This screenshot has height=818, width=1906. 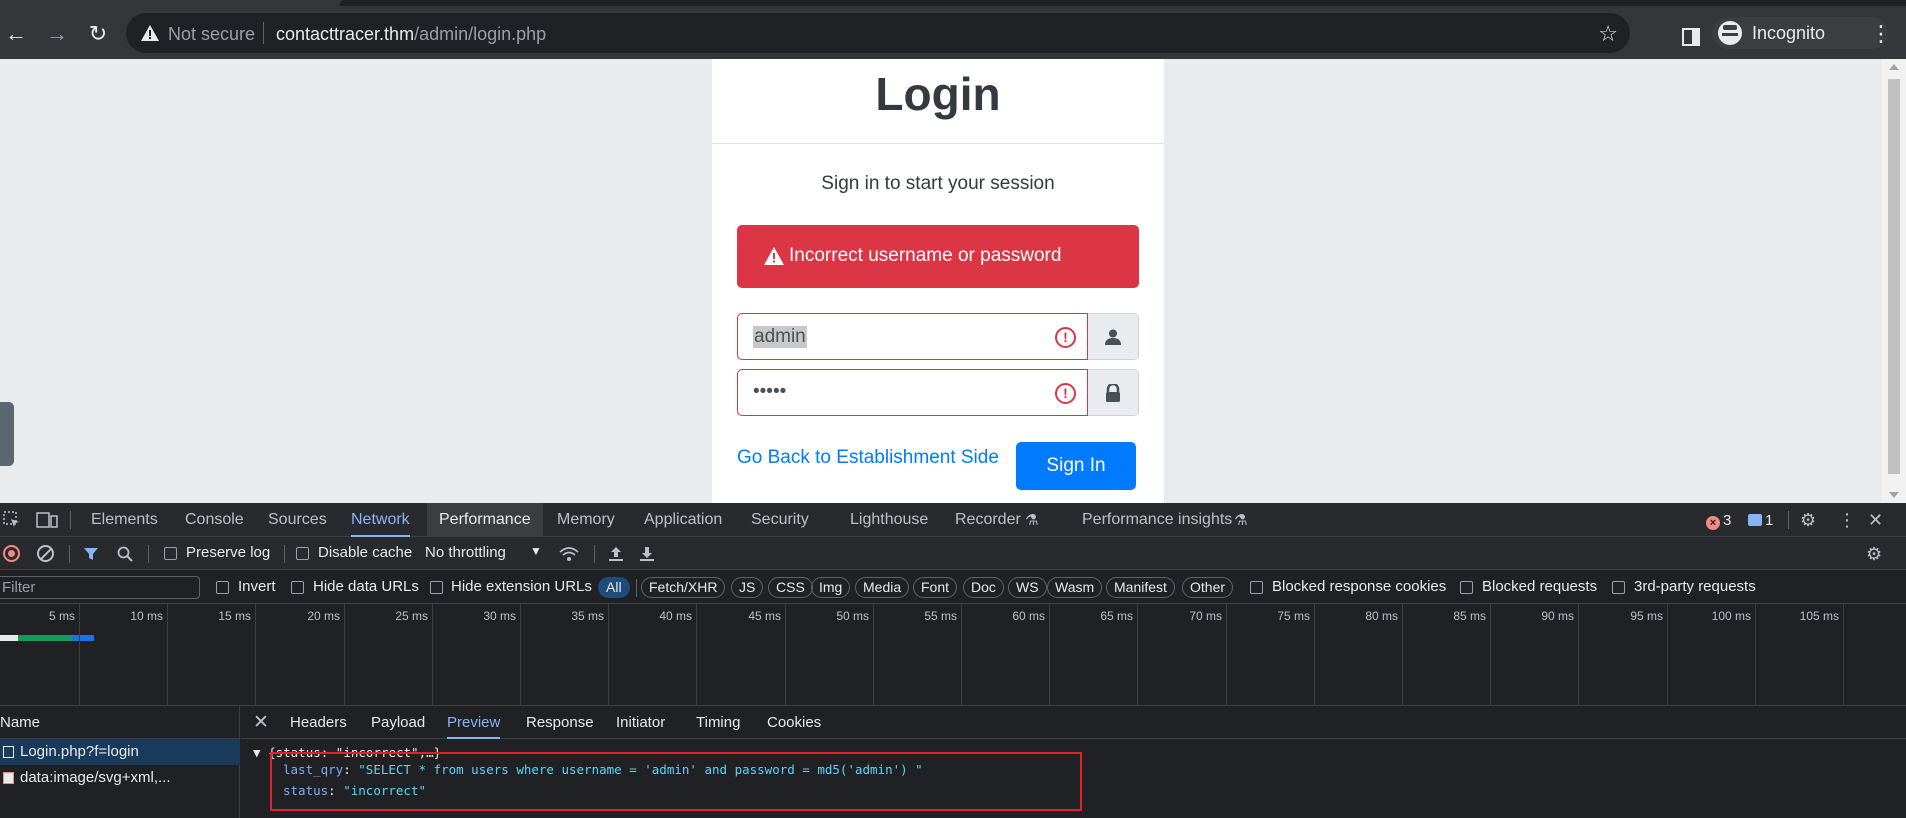 I want to click on scroll-down-icon, so click(x=1894, y=495).